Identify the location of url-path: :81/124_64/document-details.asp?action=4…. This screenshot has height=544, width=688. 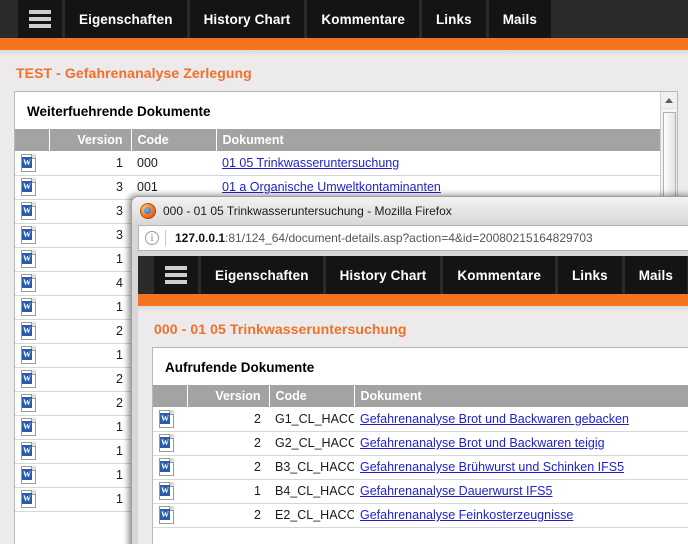
(409, 238).